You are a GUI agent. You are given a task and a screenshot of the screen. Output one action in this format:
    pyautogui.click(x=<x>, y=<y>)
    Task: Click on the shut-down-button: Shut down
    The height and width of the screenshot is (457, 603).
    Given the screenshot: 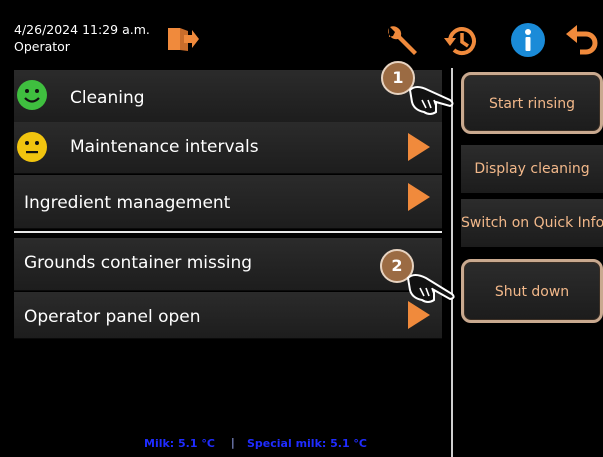 What is the action you would take?
    pyautogui.click(x=532, y=291)
    